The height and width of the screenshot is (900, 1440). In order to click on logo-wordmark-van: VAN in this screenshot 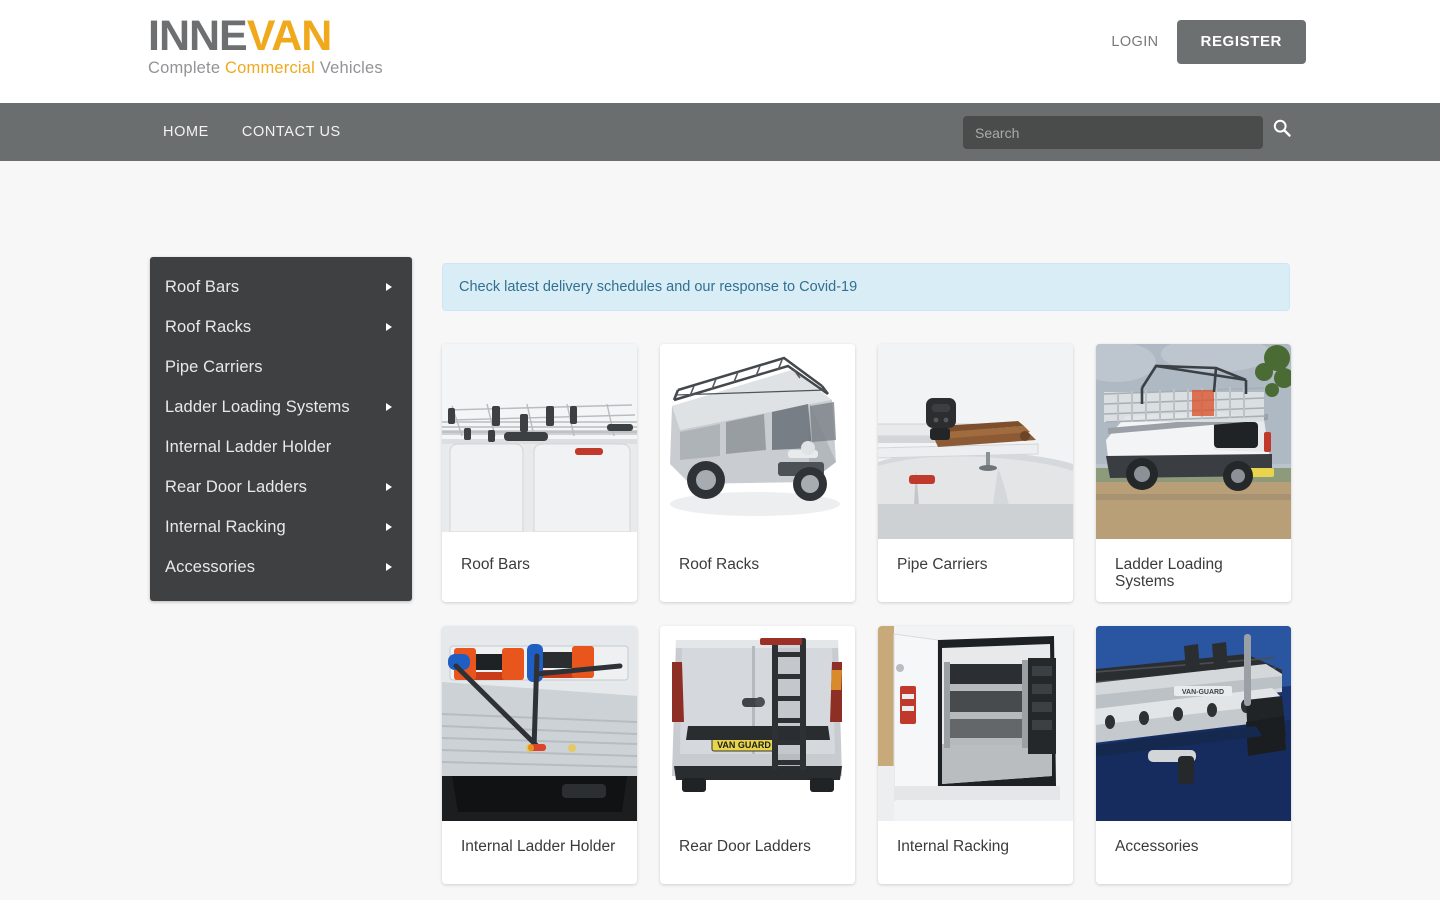, I will do `click(289, 36)`.